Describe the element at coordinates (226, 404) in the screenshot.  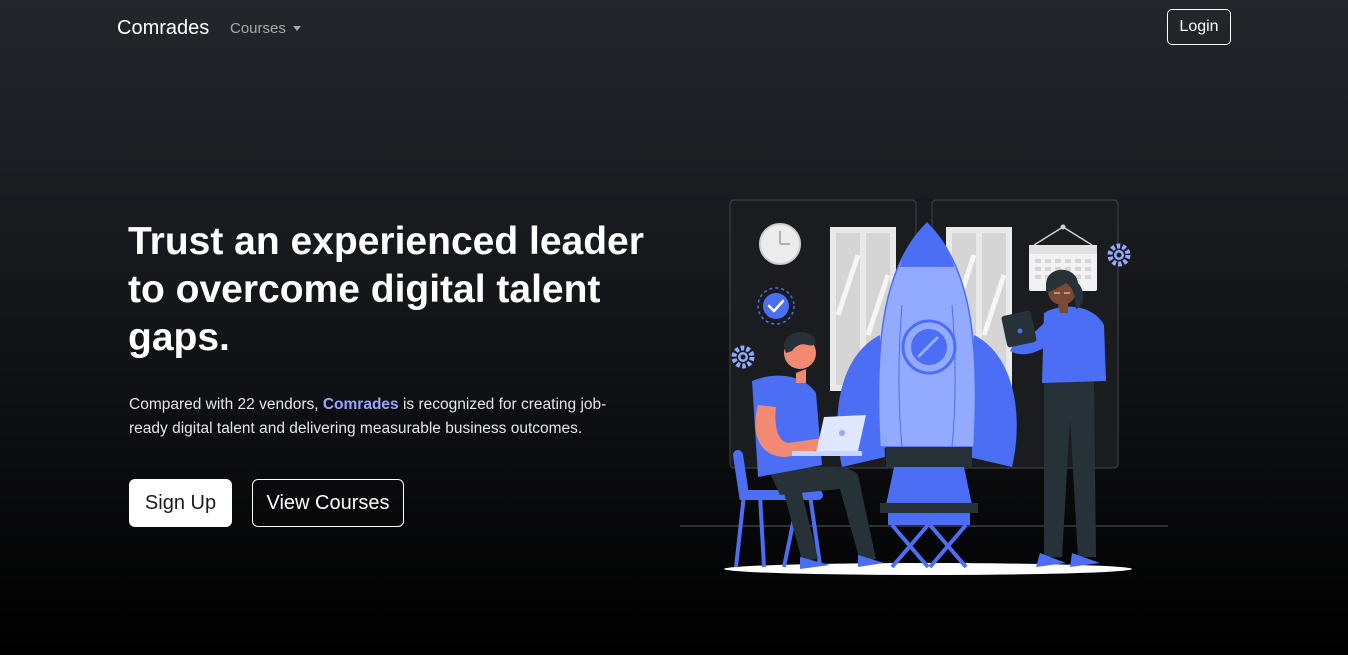
I see `hero-description-prefix: Compared with 22 vendors,` at that location.